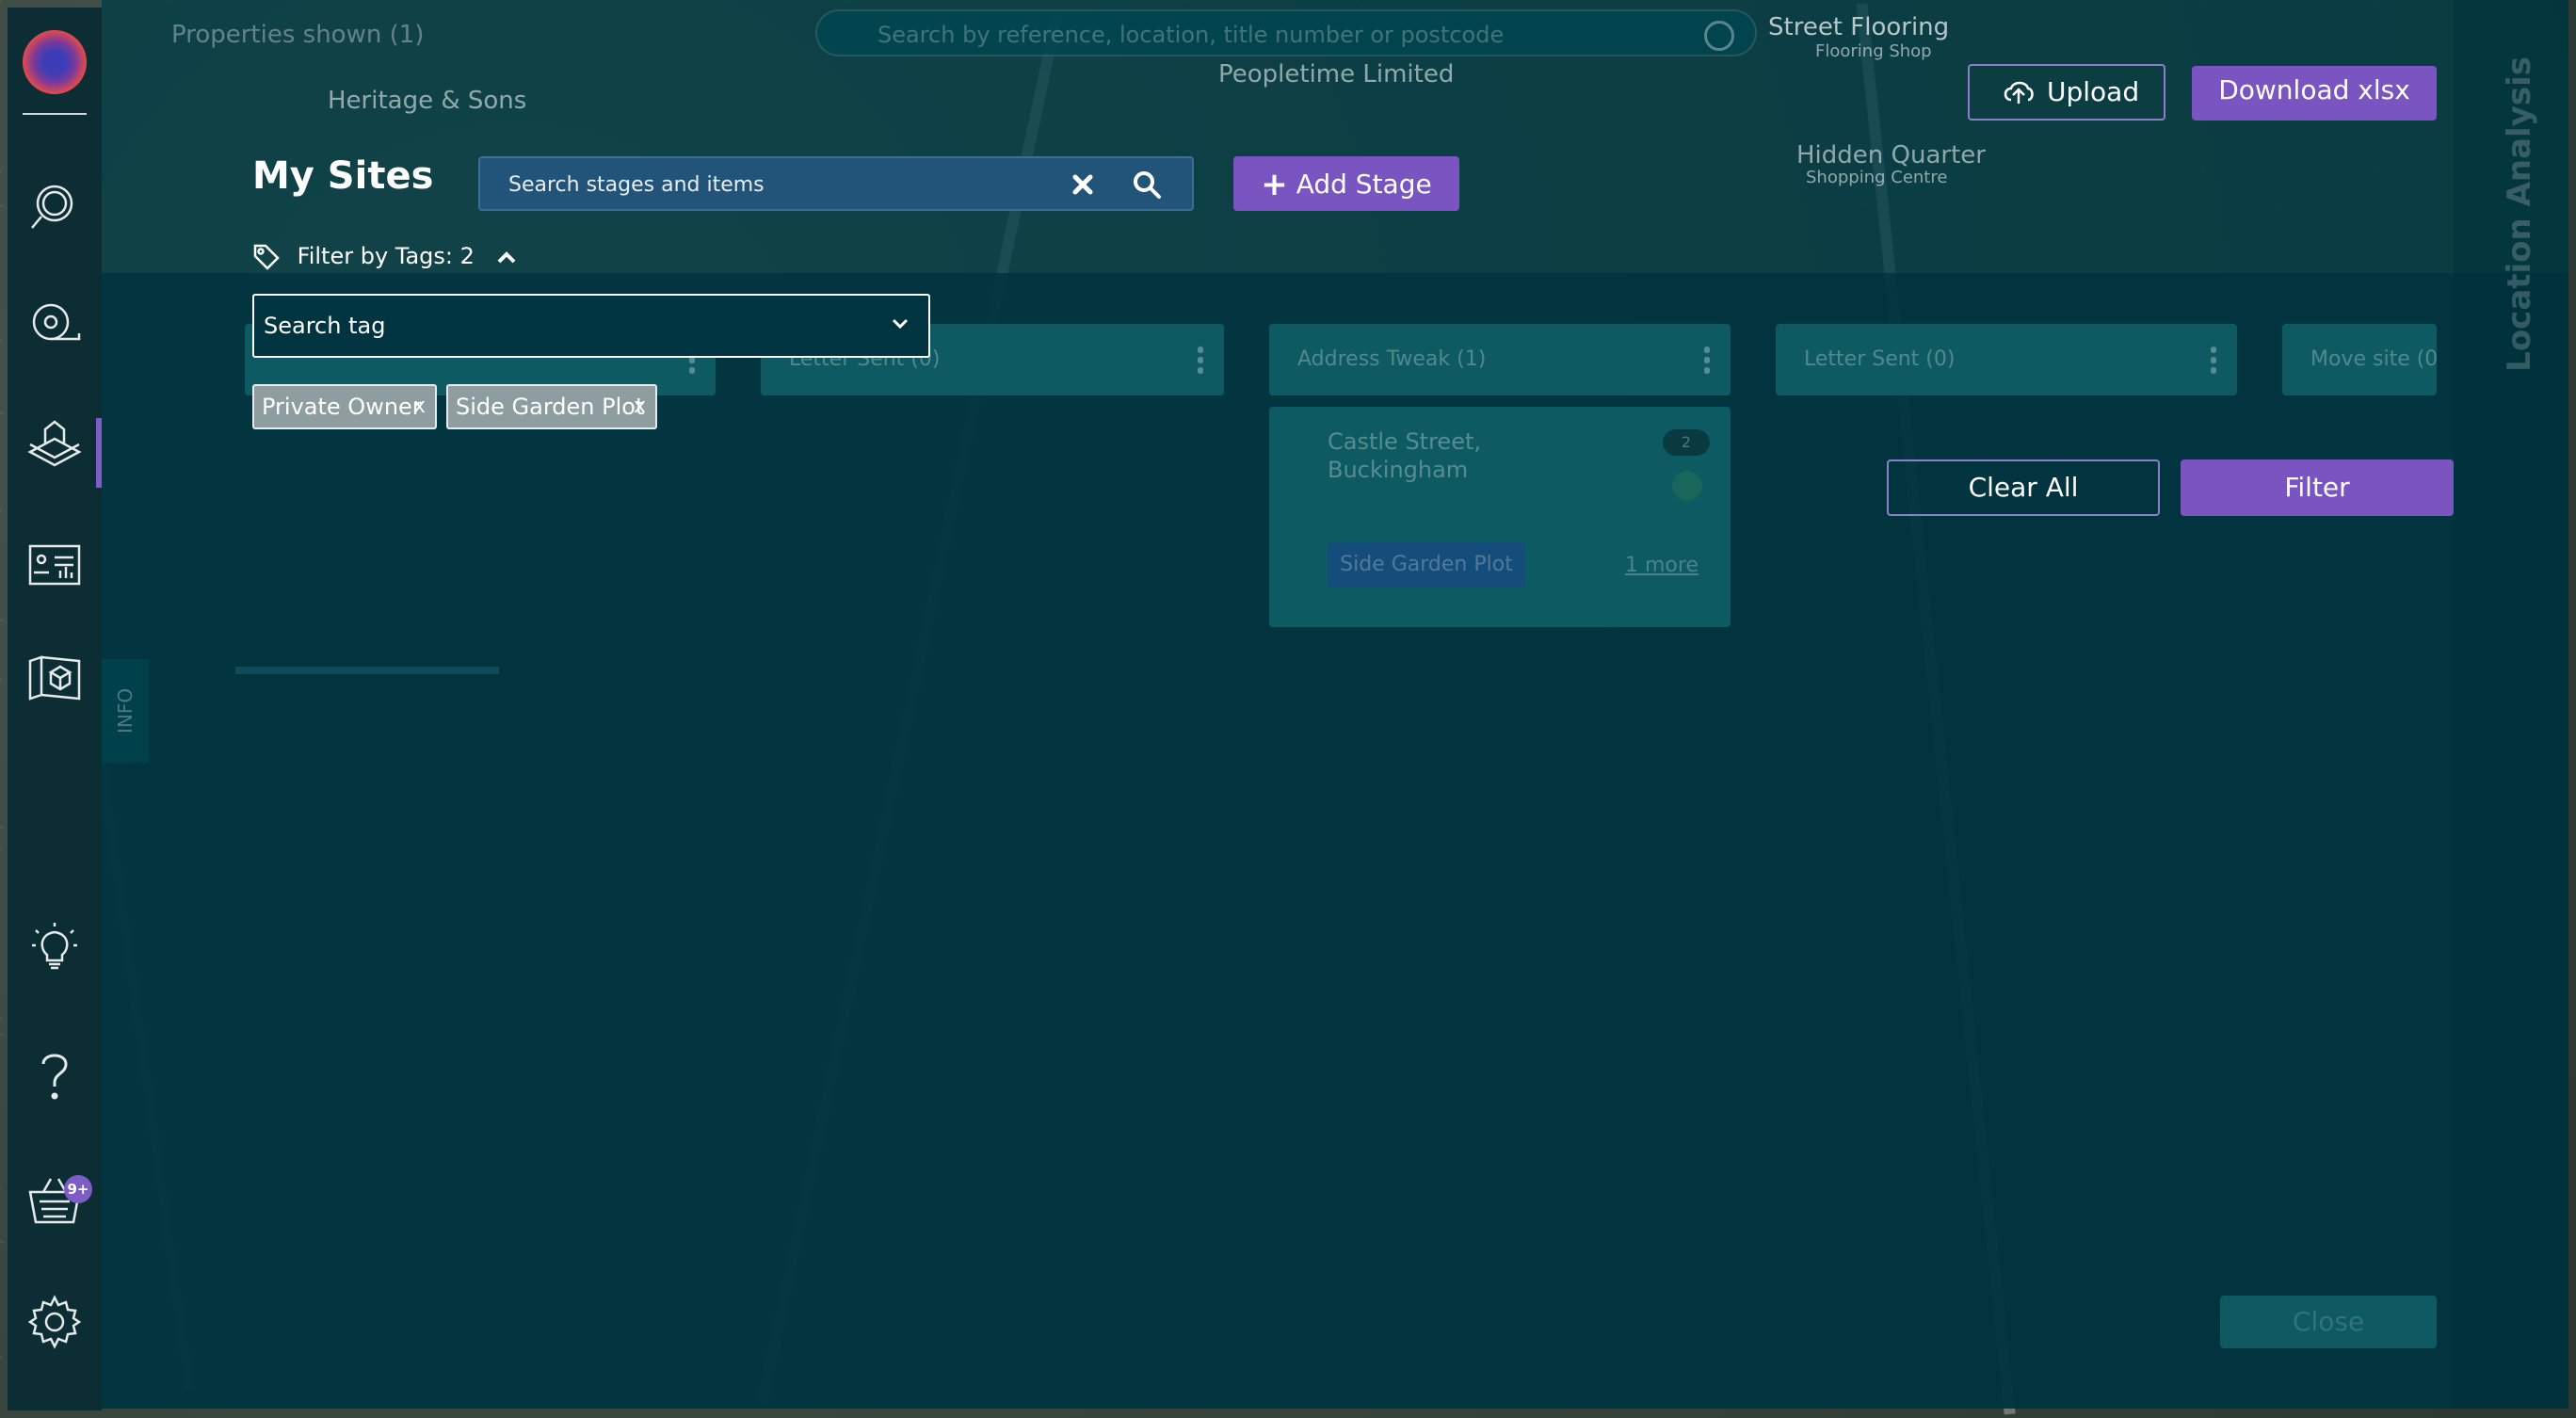 The height and width of the screenshot is (1418, 2576). What do you see at coordinates (1687, 486) in the screenshot?
I see `avatar` at bounding box center [1687, 486].